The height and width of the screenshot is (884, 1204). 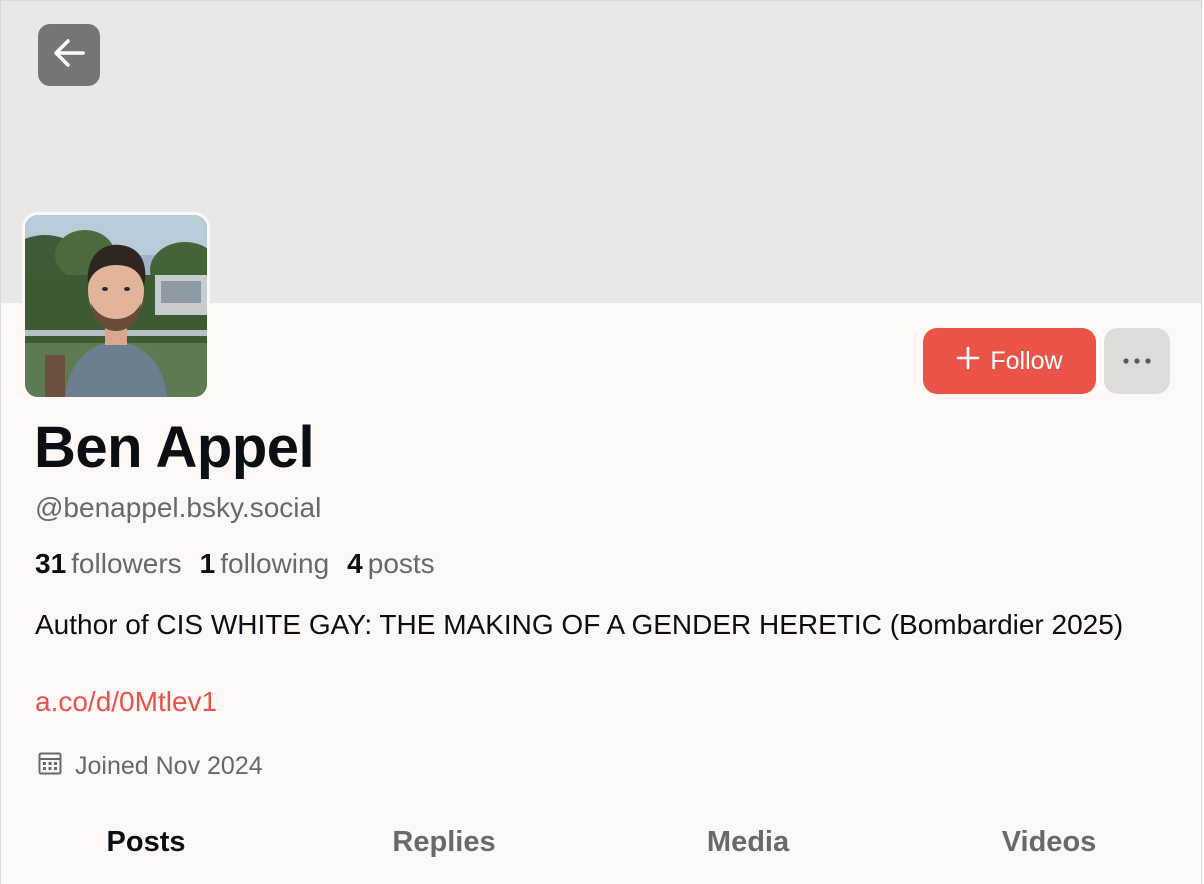 I want to click on bio-link: a.co/d/0Mtlev1, so click(x=126, y=702).